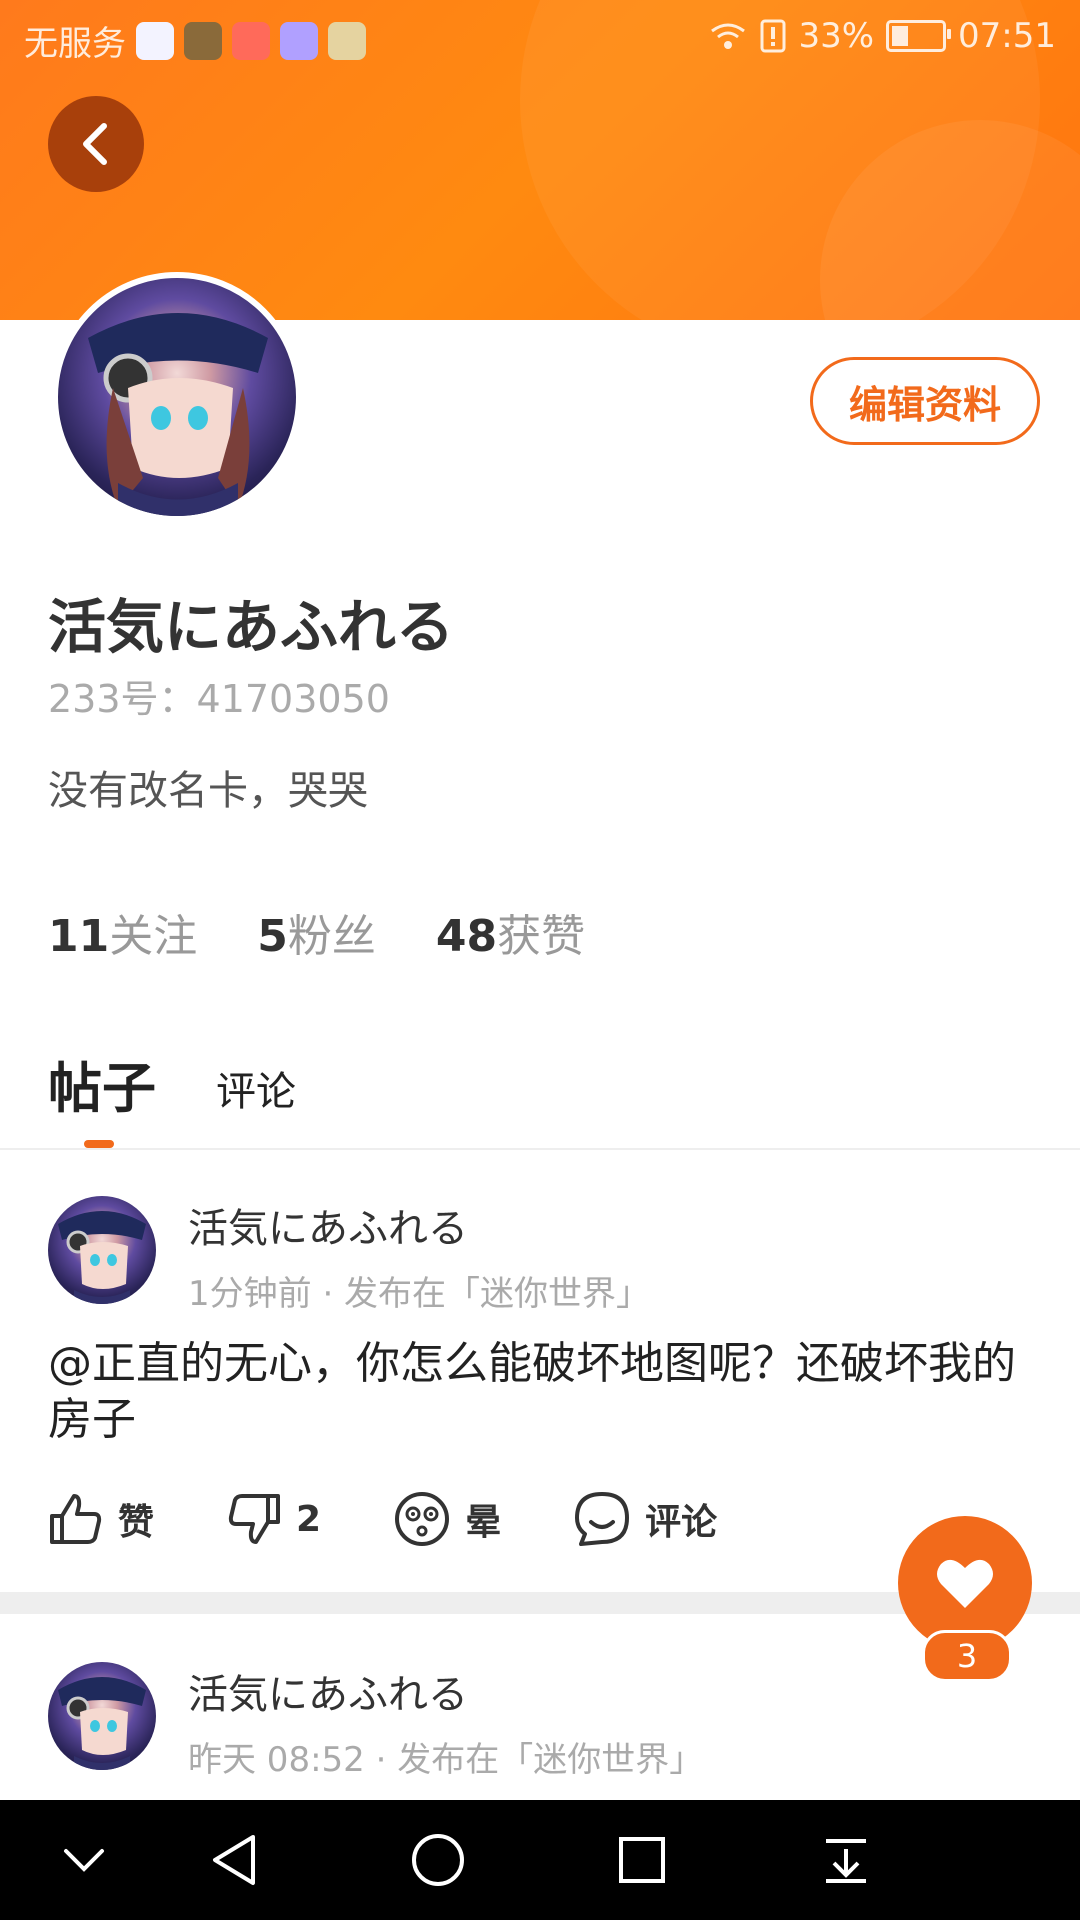 Image resolution: width=1080 pixels, height=1920 pixels. I want to click on like-button: 赞, so click(101, 1519).